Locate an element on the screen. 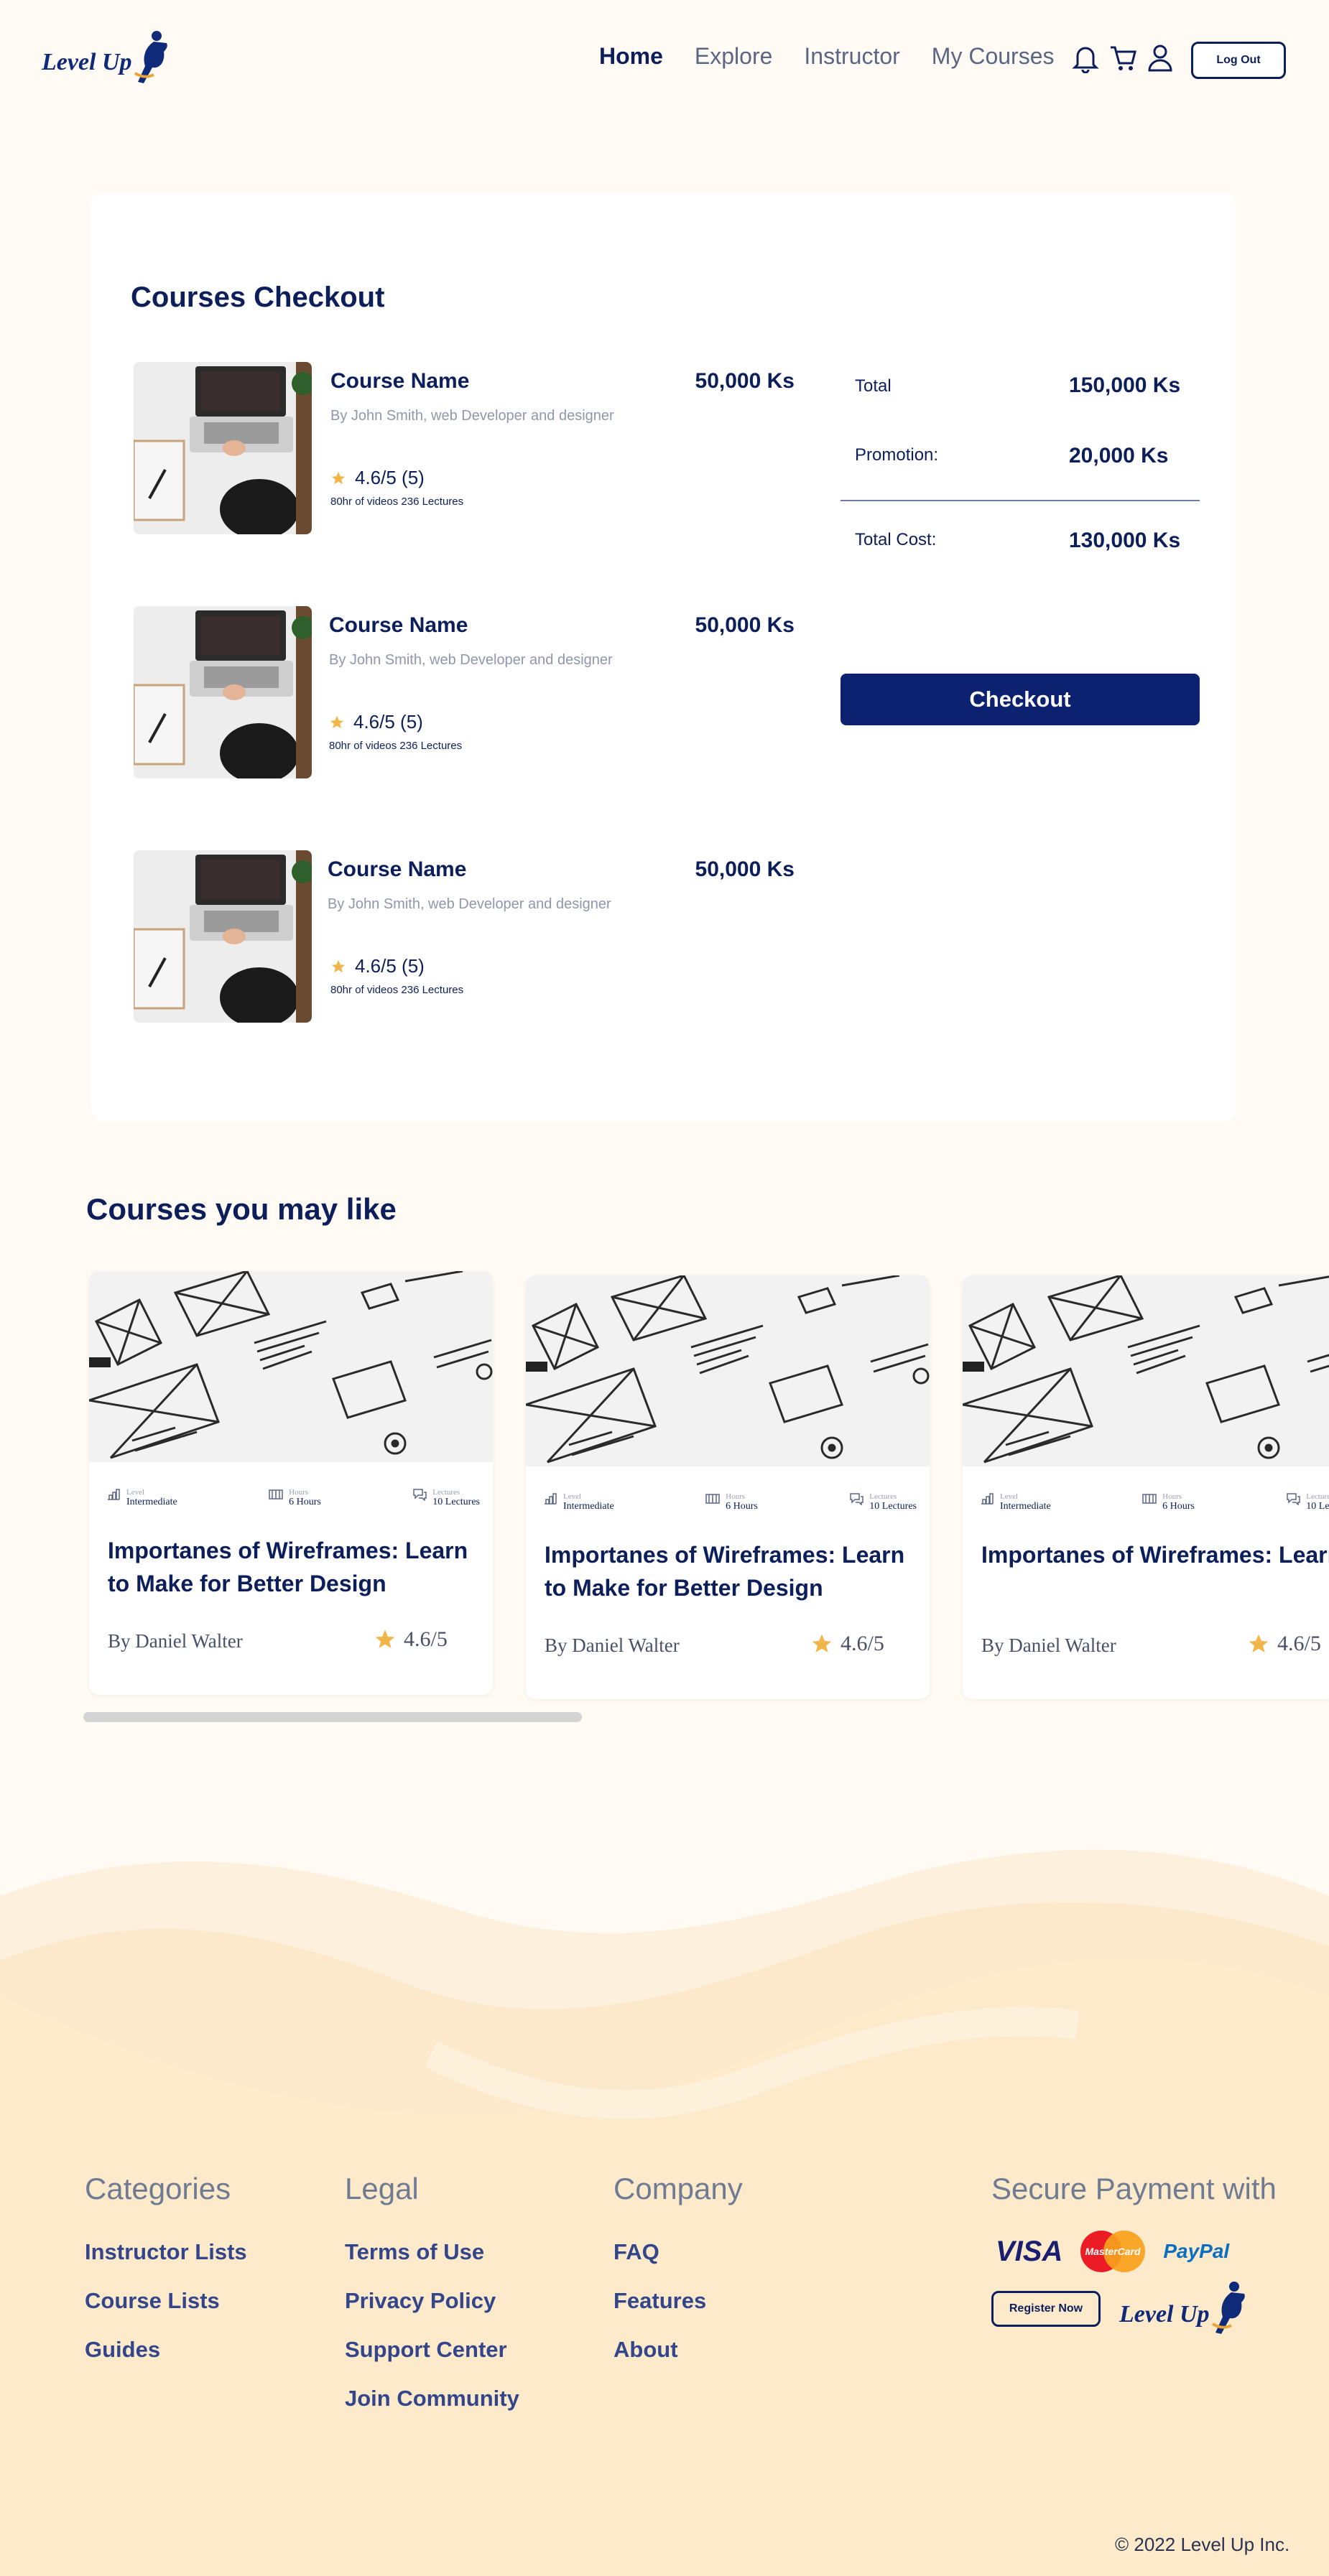 The image size is (1329, 2576). footer-logo: Level Up is located at coordinates (1182, 2310).